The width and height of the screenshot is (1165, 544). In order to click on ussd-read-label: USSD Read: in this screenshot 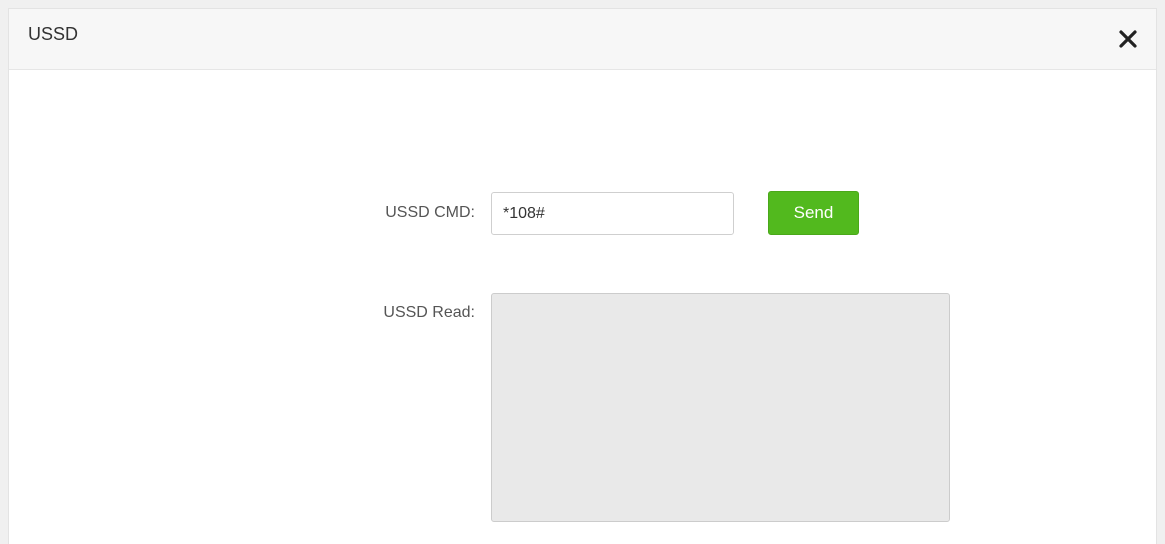, I will do `click(429, 312)`.